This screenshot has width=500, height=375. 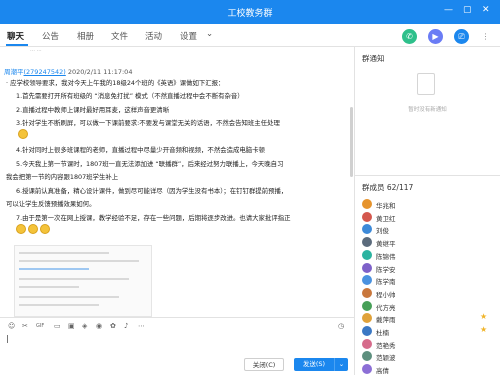 I want to click on tab-activity: 活动, so click(x=153, y=36).